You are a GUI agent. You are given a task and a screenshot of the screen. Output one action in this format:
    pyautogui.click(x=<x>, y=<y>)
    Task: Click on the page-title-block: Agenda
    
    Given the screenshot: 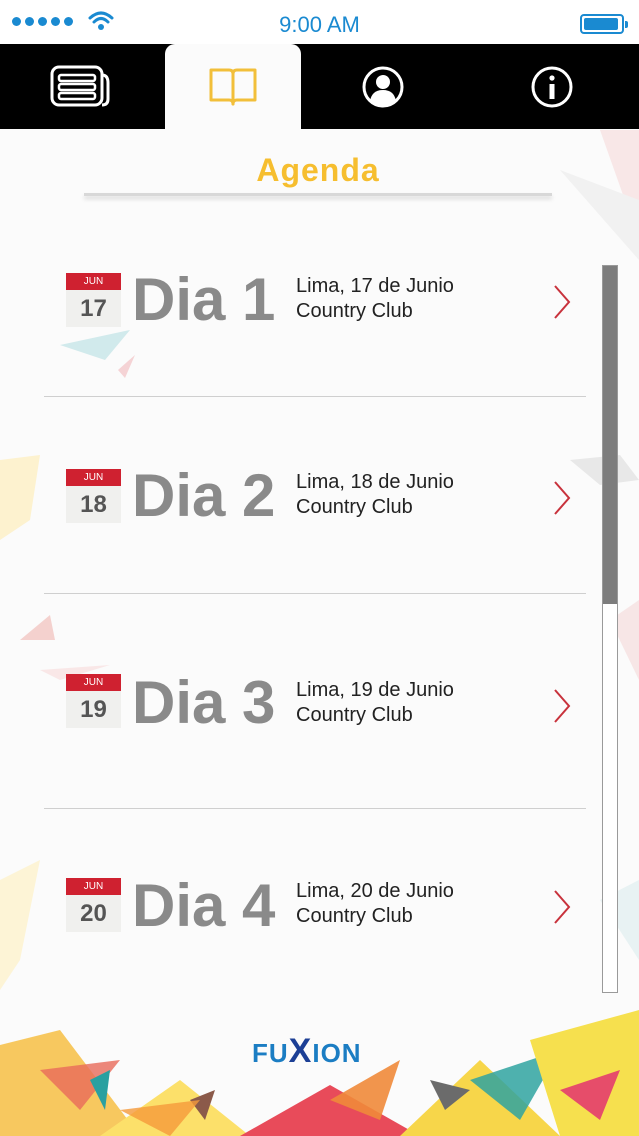 What is the action you would take?
    pyautogui.click(x=318, y=171)
    